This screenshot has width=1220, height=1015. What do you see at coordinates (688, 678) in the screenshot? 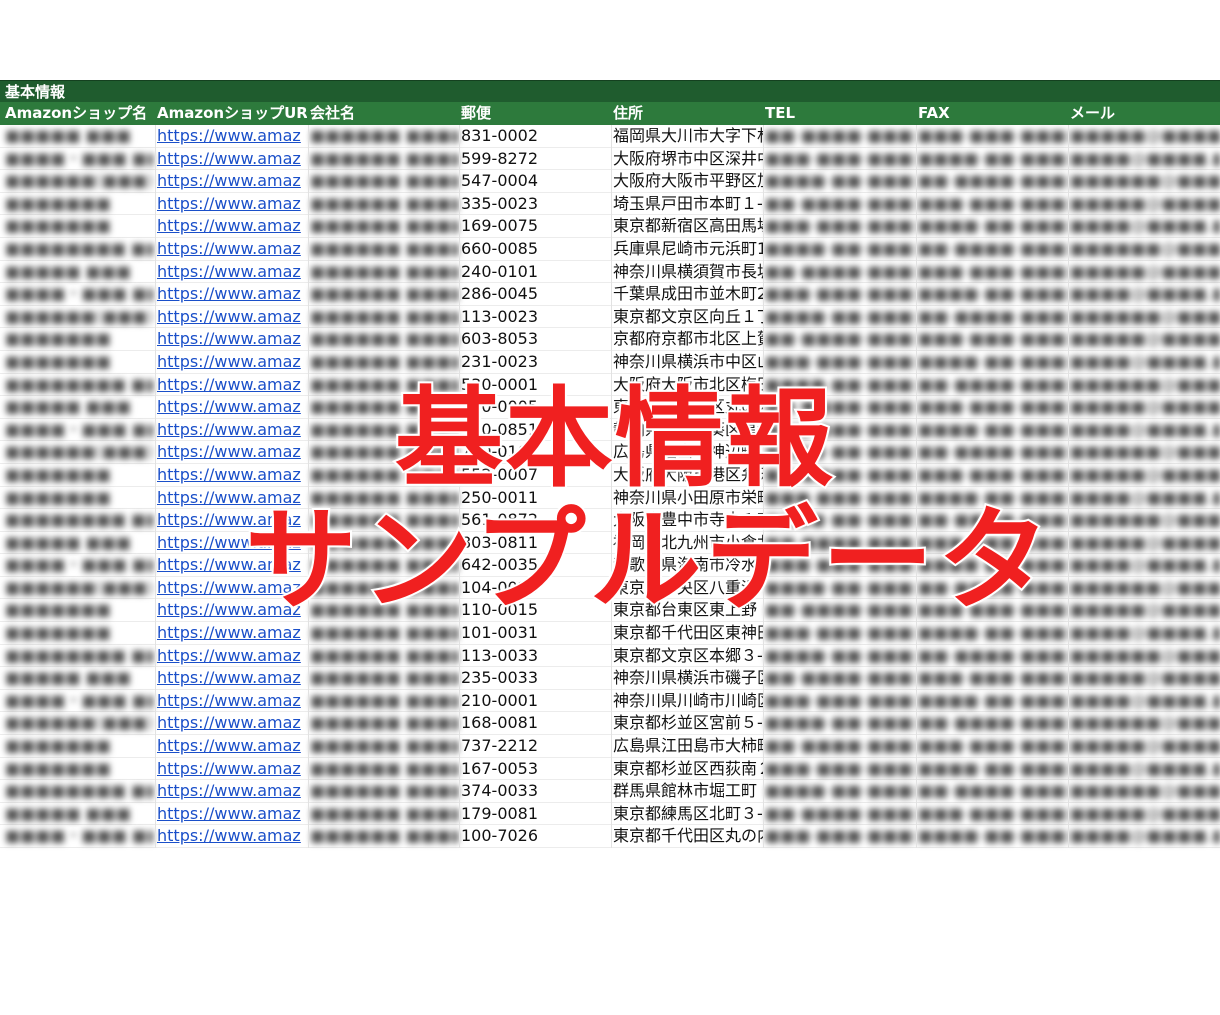
I see `cell-address: 神奈川県横浜市磯子区` at bounding box center [688, 678].